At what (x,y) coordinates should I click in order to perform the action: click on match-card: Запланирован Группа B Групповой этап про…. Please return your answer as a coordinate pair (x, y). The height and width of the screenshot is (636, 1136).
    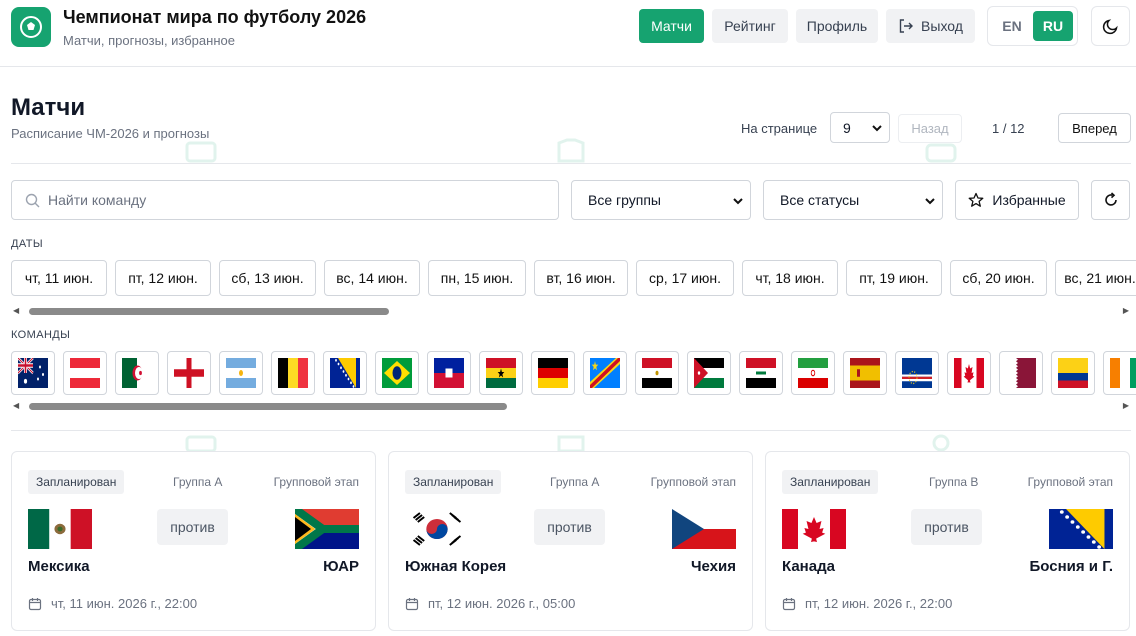
    Looking at the image, I should click on (947, 541).